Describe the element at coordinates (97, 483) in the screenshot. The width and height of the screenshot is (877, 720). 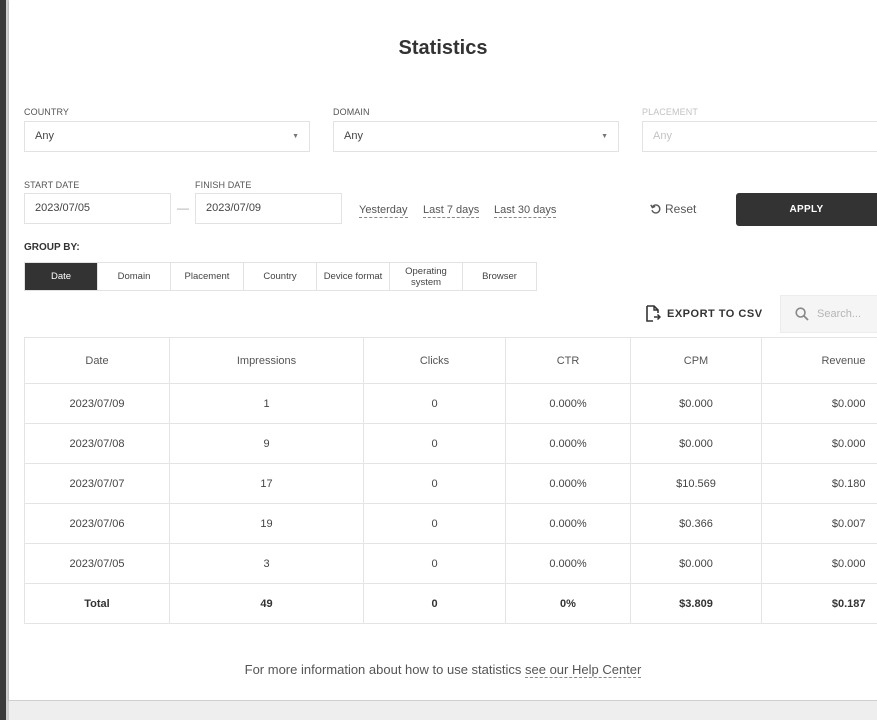
I see `cell-date: 2023/07/07` at that location.